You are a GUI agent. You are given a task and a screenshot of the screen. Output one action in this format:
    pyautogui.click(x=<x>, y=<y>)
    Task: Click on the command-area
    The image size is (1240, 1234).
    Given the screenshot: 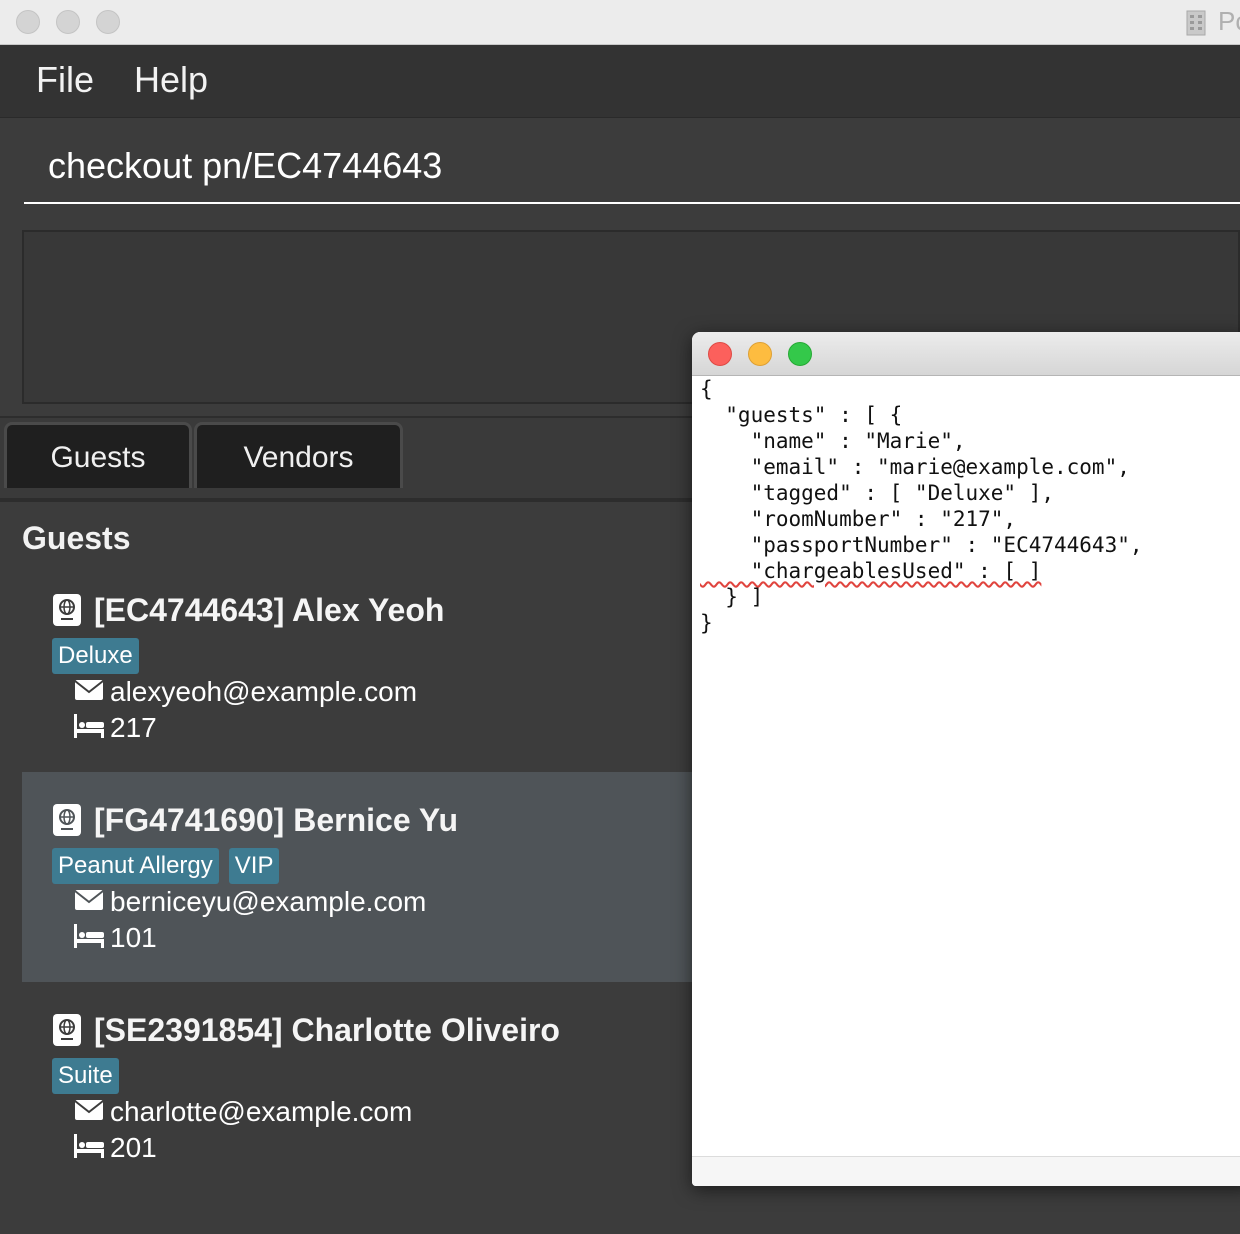 What is the action you would take?
    pyautogui.click(x=620, y=168)
    